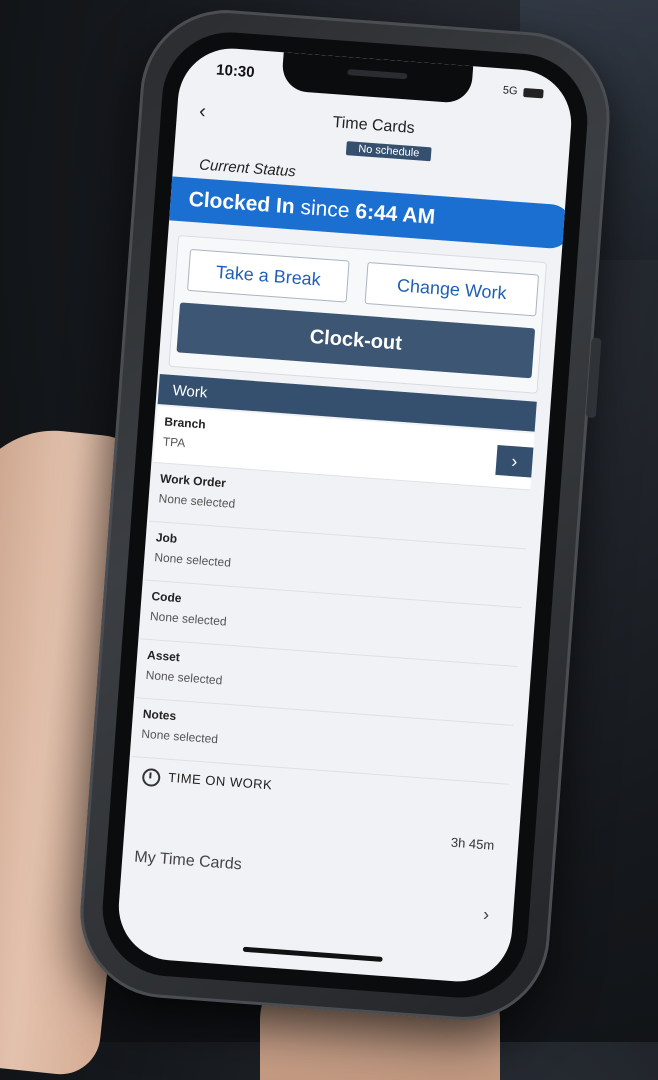 This screenshot has width=658, height=1080. I want to click on time-on-work-label: TIME ON WORK, so click(220, 781).